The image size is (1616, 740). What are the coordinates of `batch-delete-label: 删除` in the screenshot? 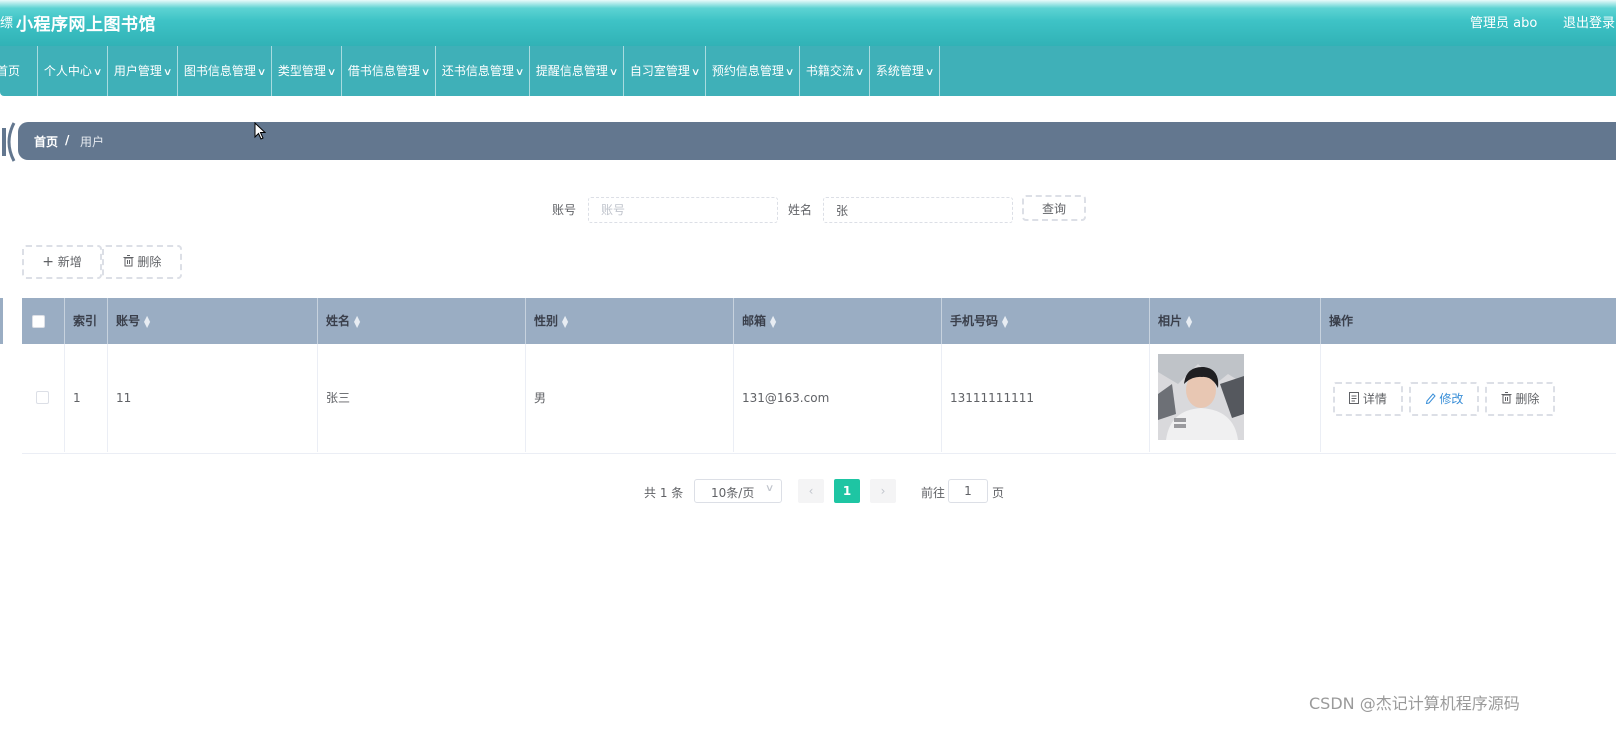 It's located at (149, 262).